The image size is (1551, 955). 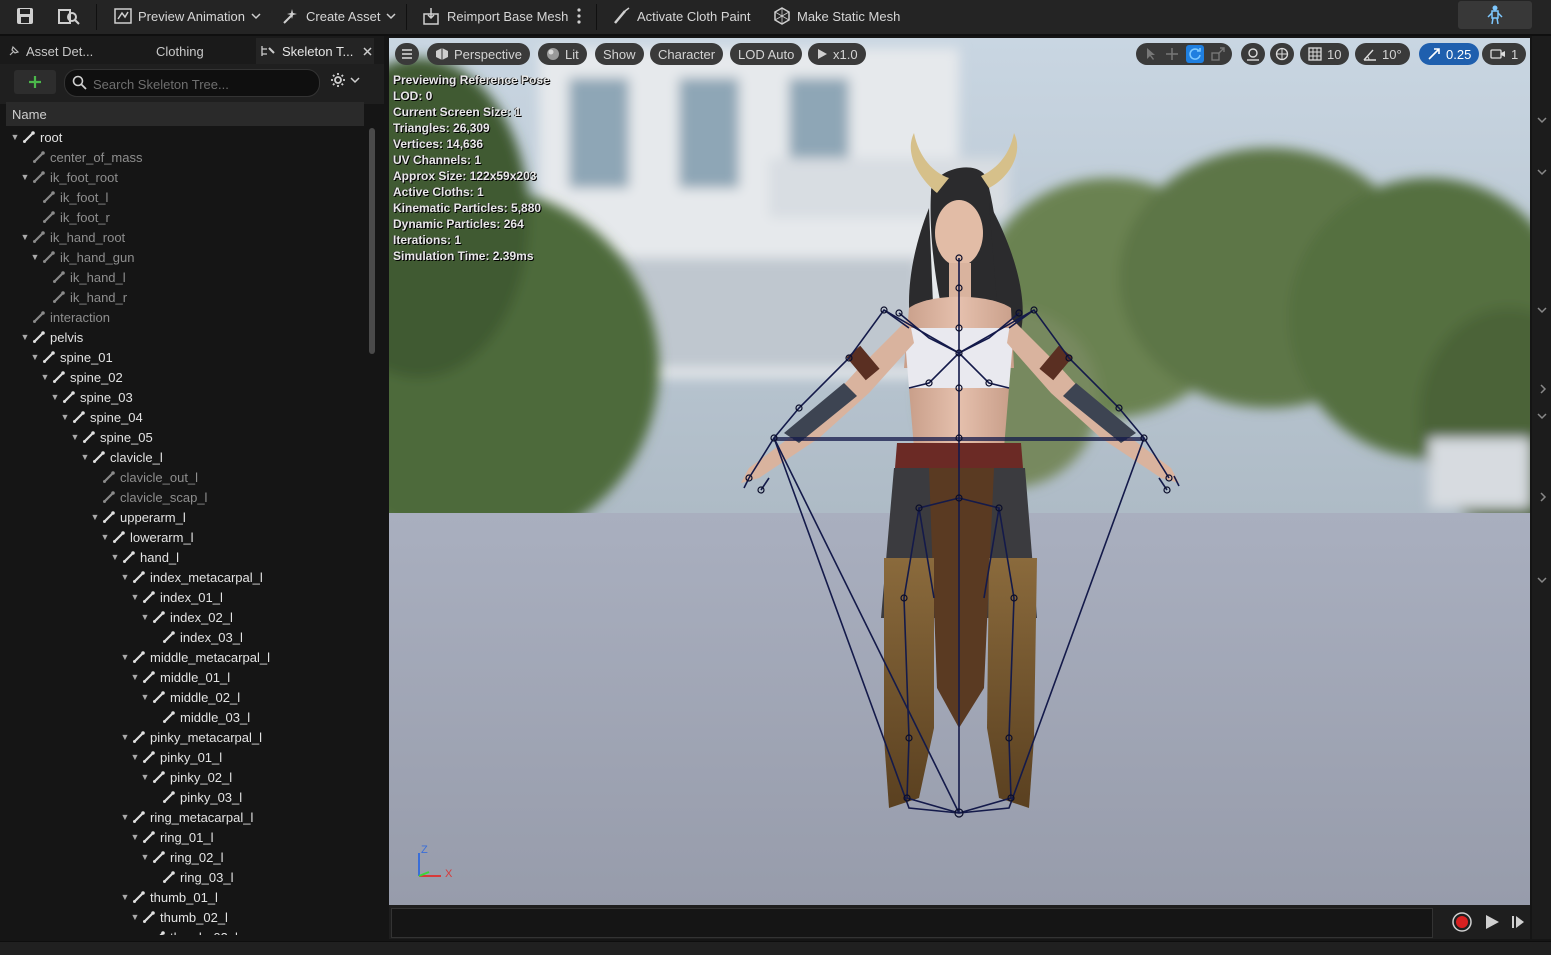 What do you see at coordinates (1325, 54) in the screenshot?
I see `grid-snap-button: 10` at bounding box center [1325, 54].